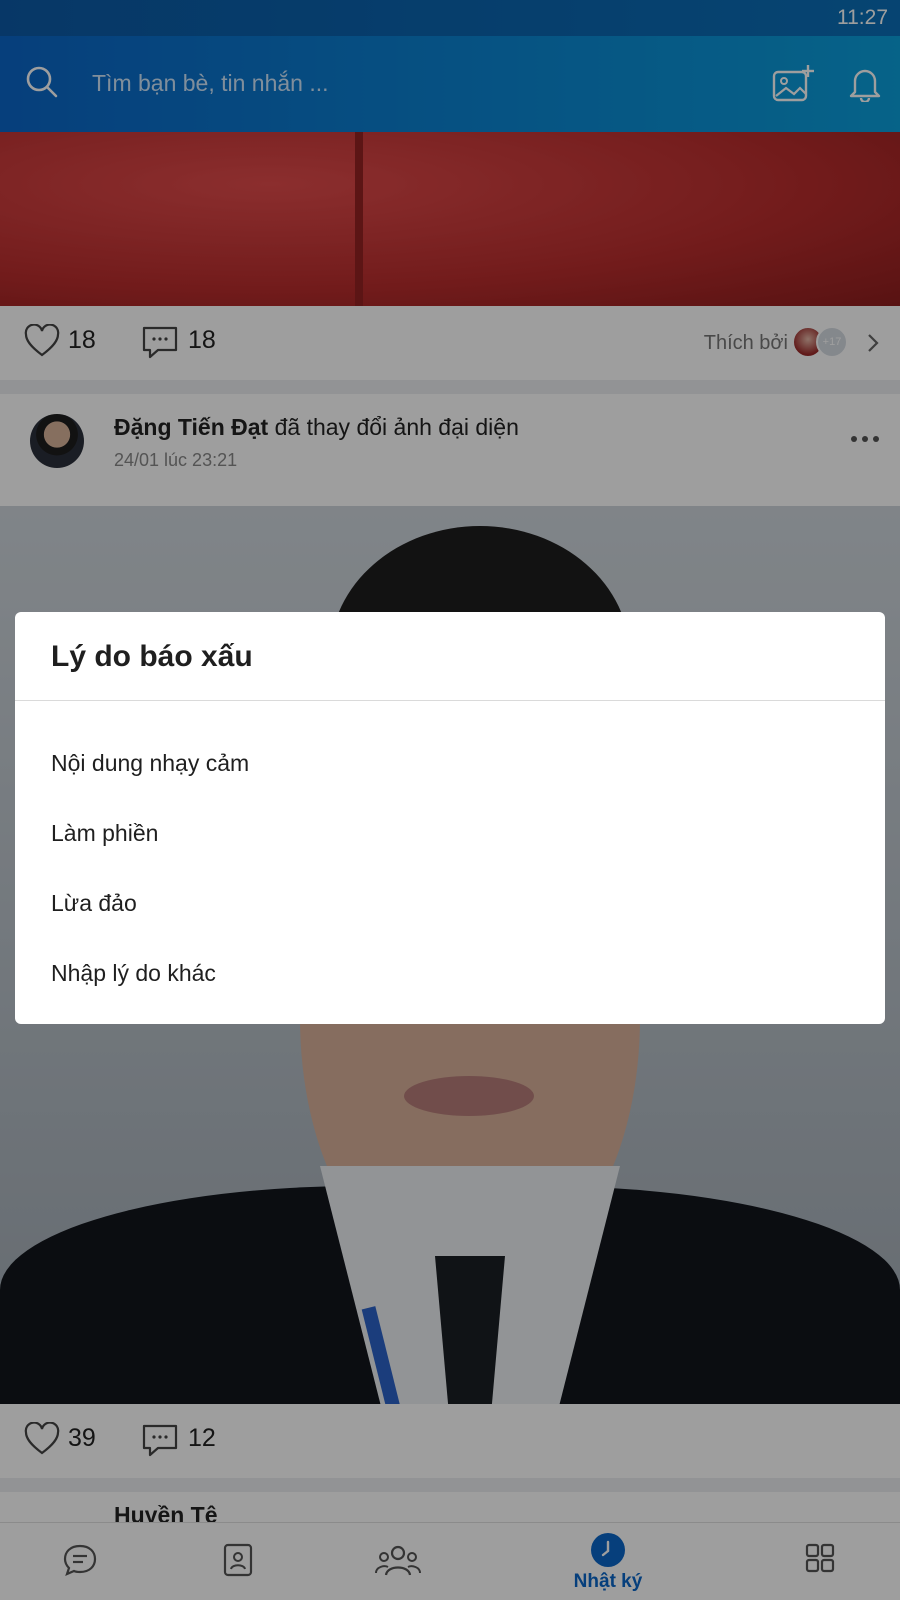  What do you see at coordinates (450, 700) in the screenshot?
I see `dialog-divider` at bounding box center [450, 700].